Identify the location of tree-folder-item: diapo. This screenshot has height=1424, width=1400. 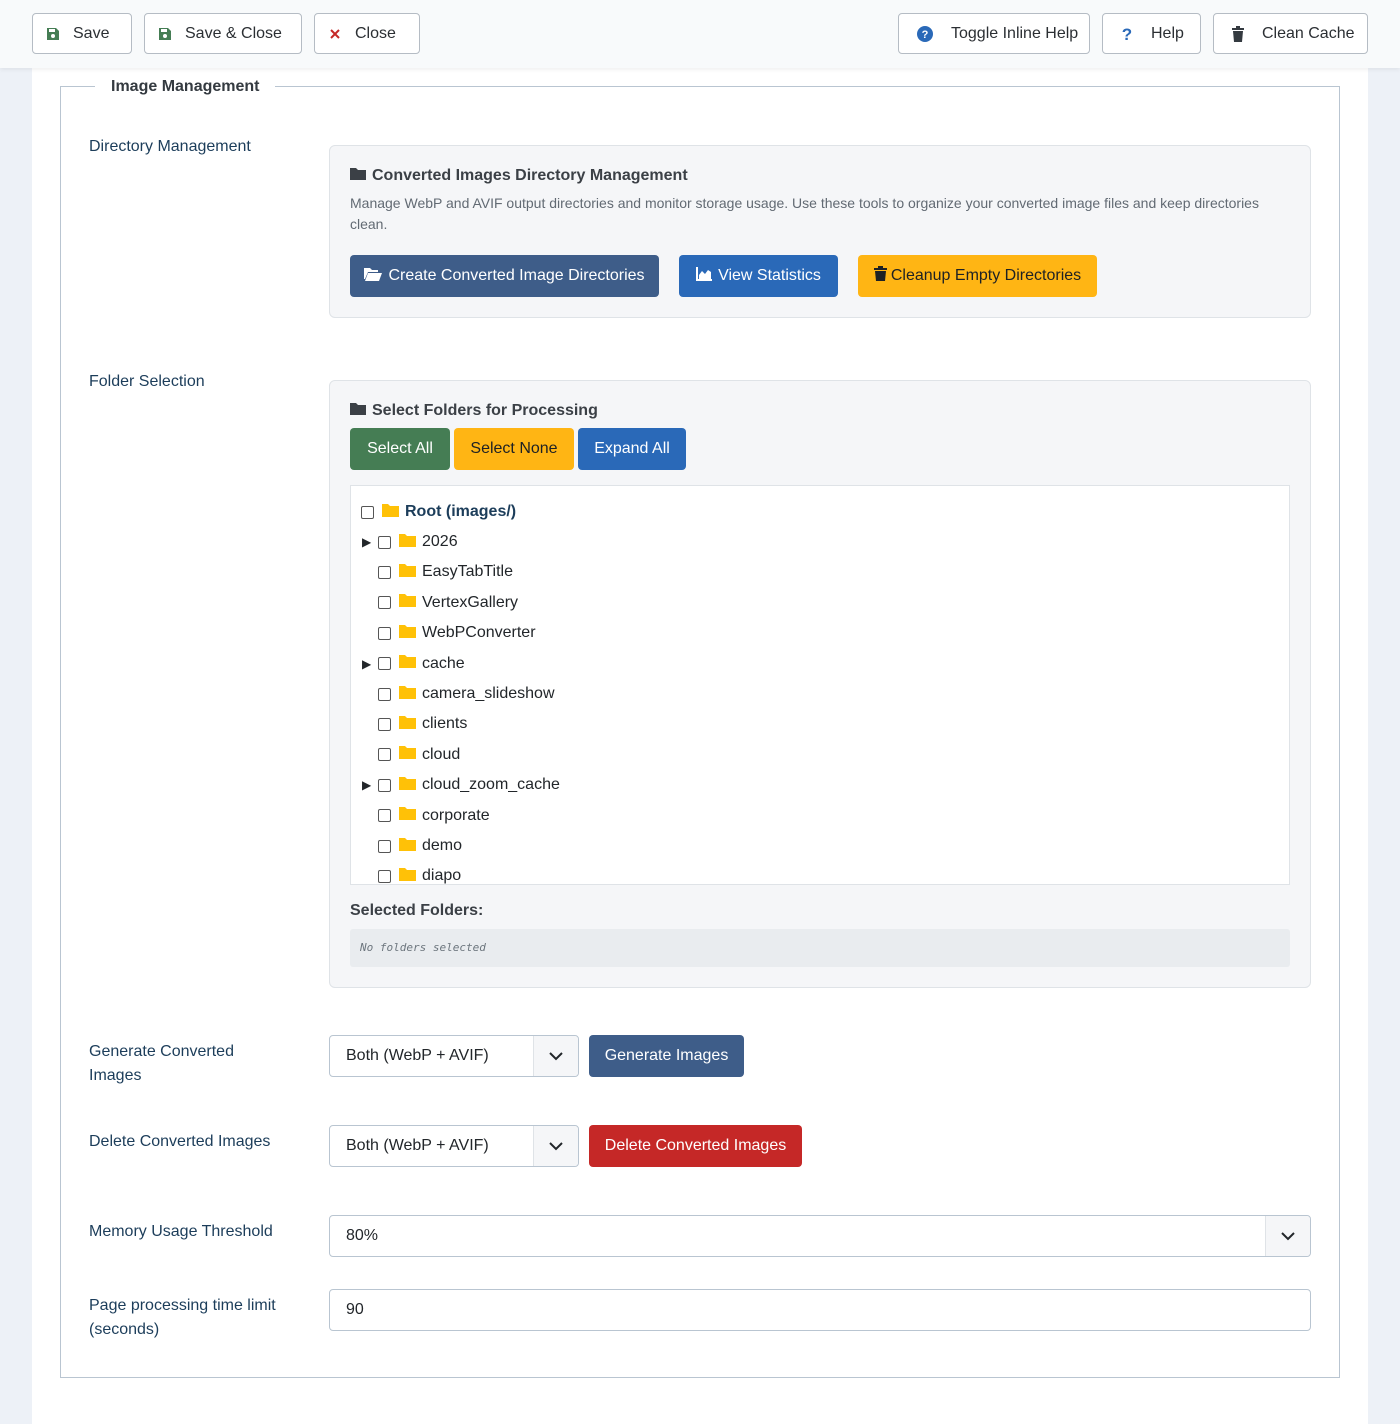
(406, 874).